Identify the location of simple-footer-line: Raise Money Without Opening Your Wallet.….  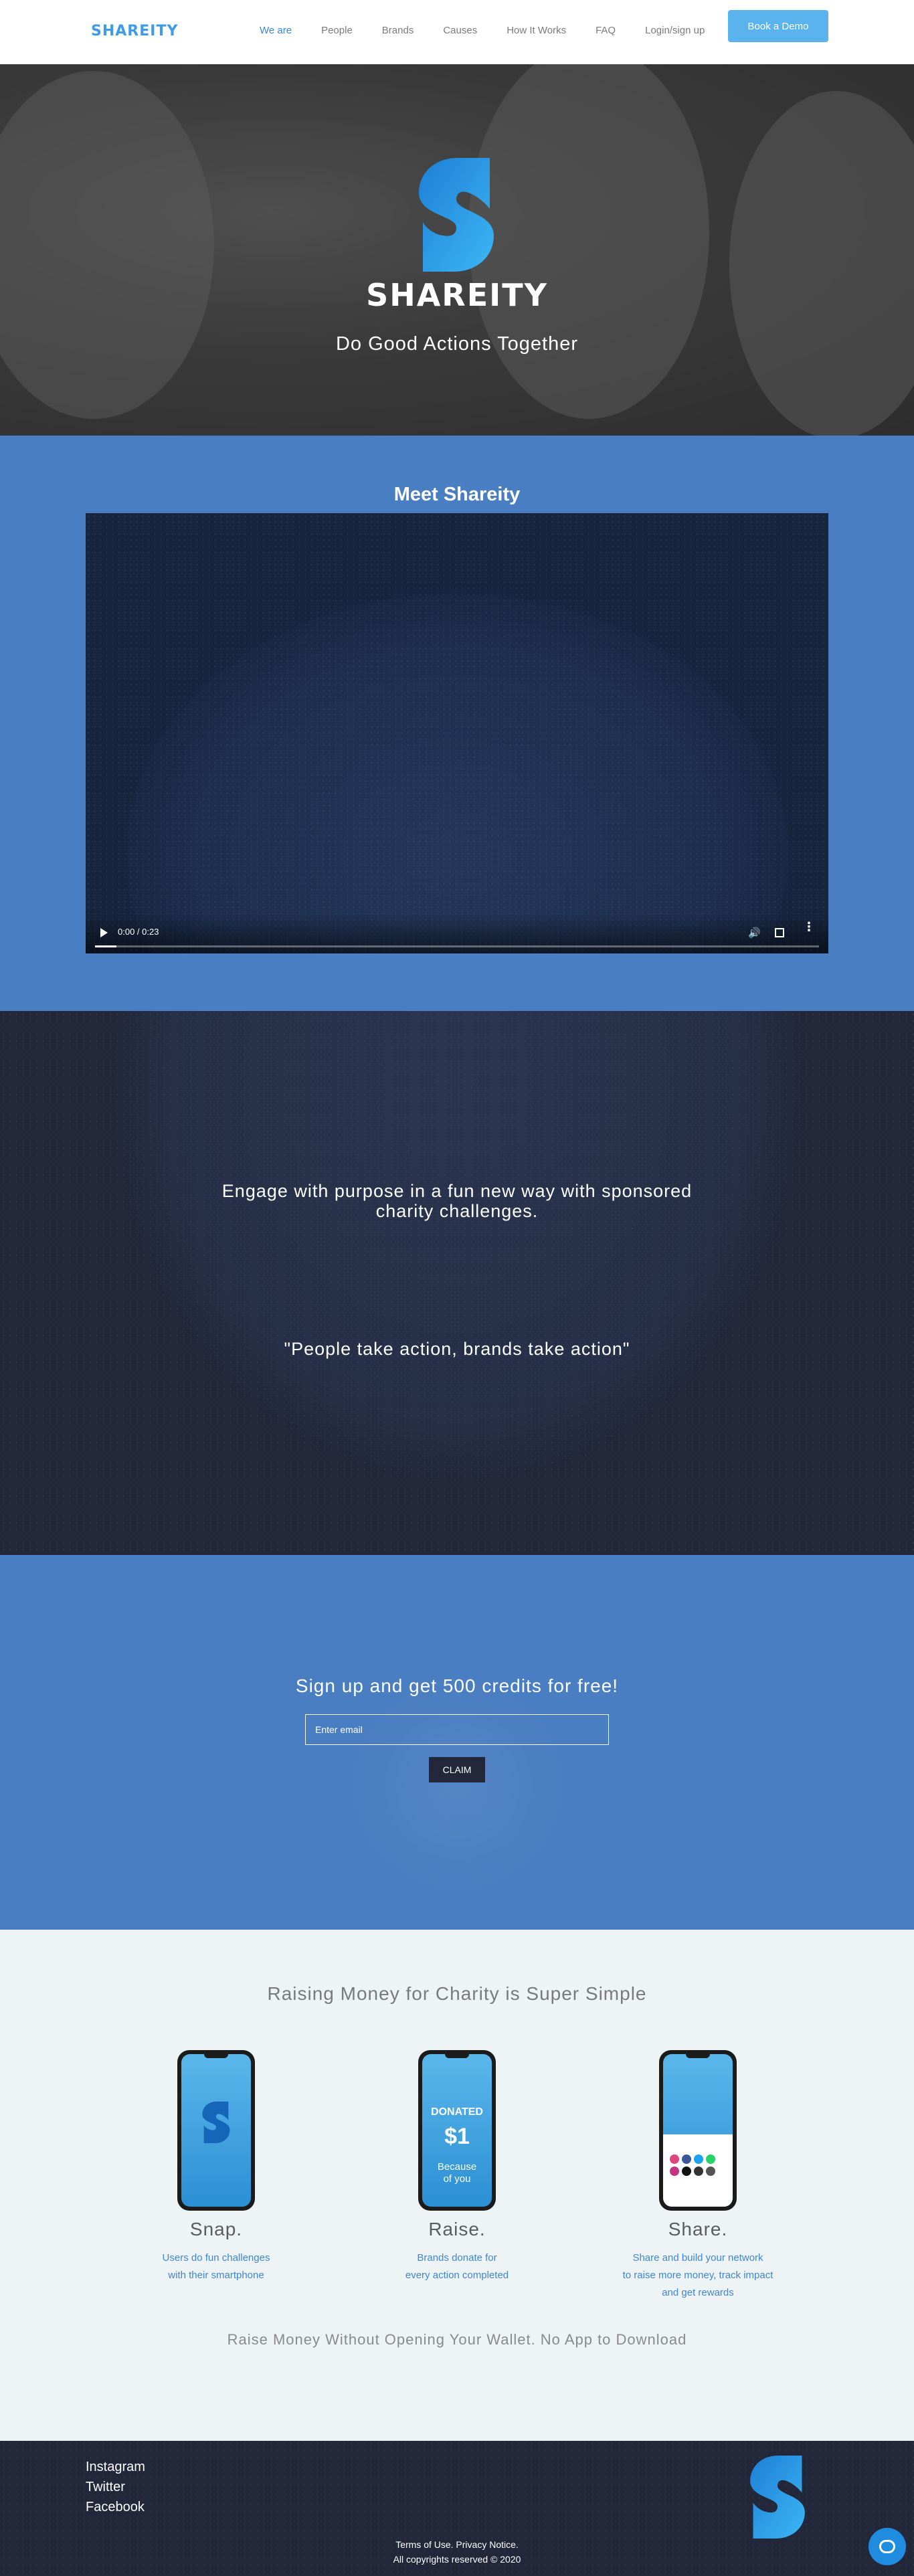
(457, 2339).